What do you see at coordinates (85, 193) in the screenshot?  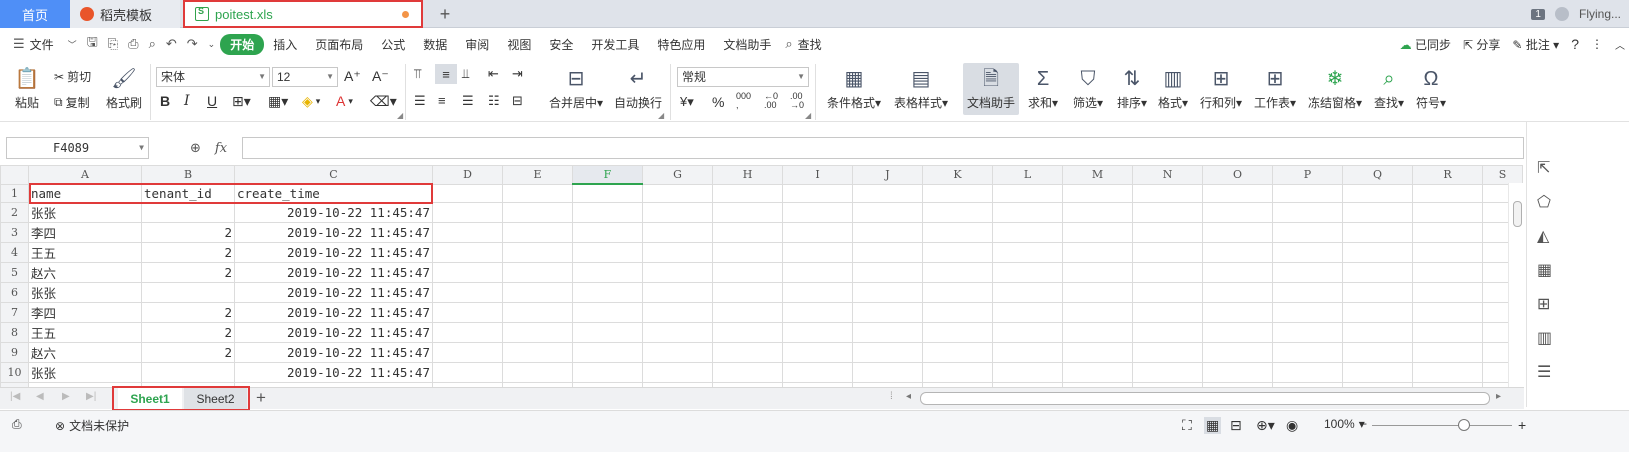 I see `cell-a: name` at bounding box center [85, 193].